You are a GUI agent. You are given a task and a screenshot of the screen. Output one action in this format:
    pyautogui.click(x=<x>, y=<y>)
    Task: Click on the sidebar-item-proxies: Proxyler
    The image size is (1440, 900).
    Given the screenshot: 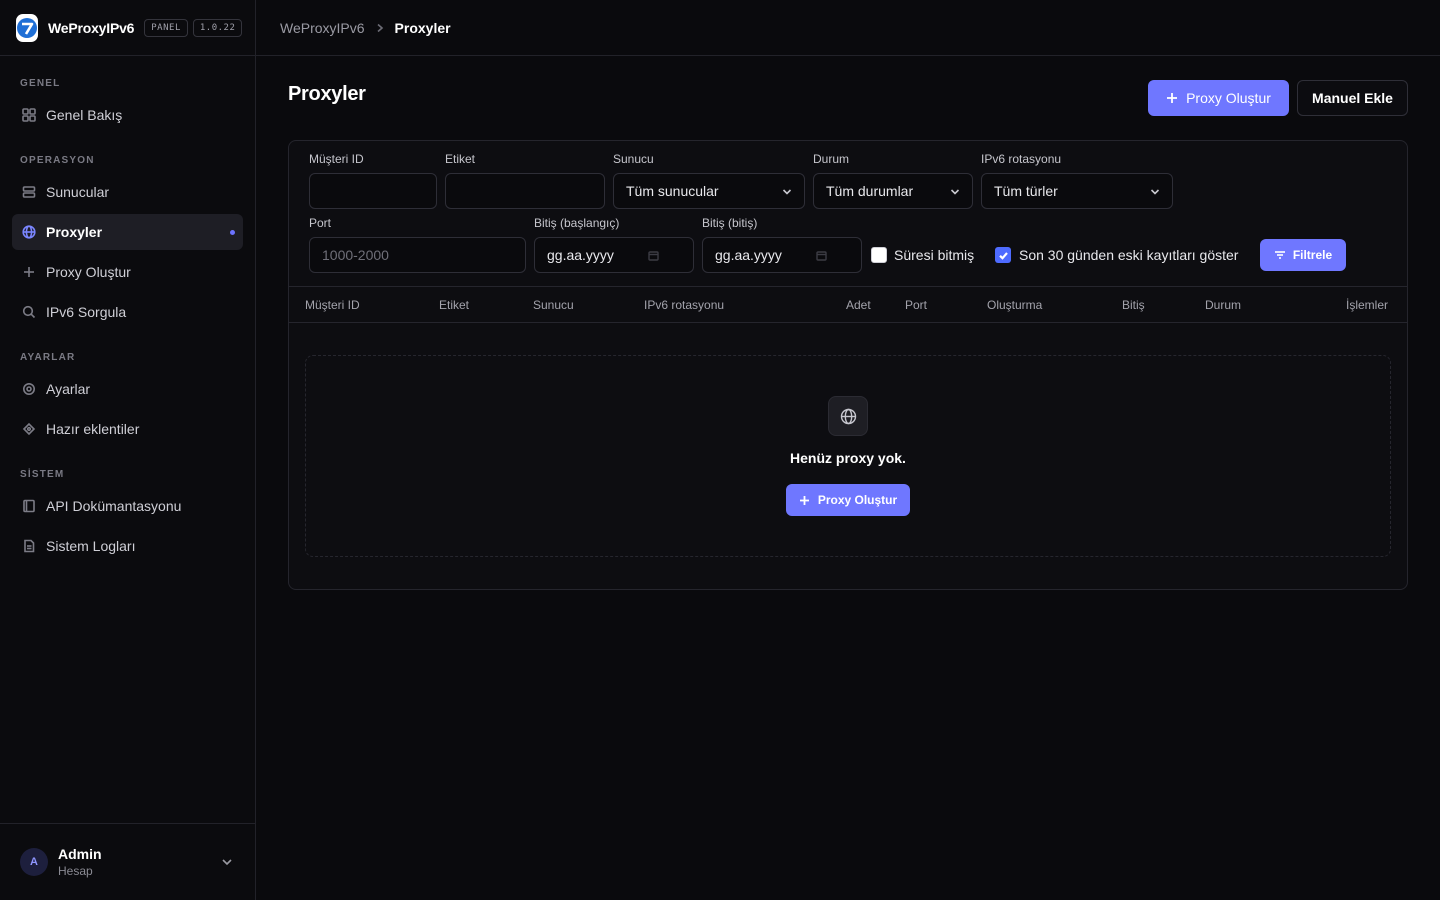 What is the action you would take?
    pyautogui.click(x=127, y=232)
    